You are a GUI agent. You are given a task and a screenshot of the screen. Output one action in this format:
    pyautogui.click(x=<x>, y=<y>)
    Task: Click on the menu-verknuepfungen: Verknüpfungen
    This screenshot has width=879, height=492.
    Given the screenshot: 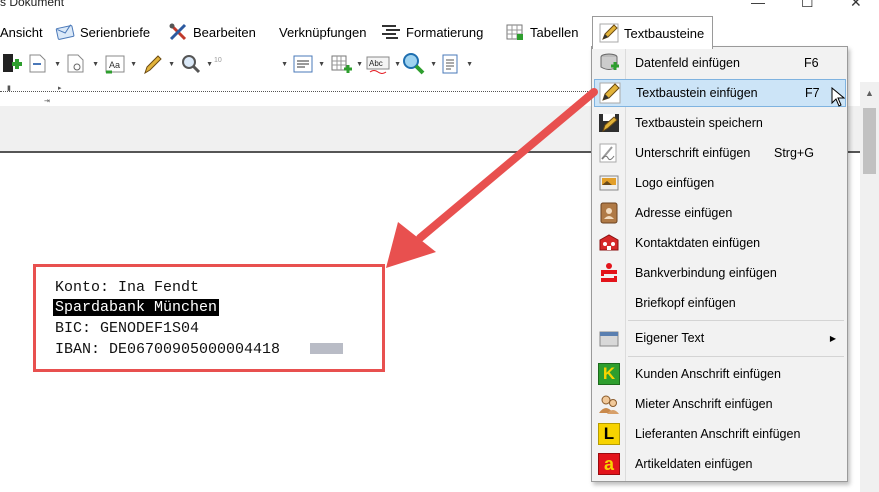 What is the action you would take?
    pyautogui.click(x=322, y=32)
    